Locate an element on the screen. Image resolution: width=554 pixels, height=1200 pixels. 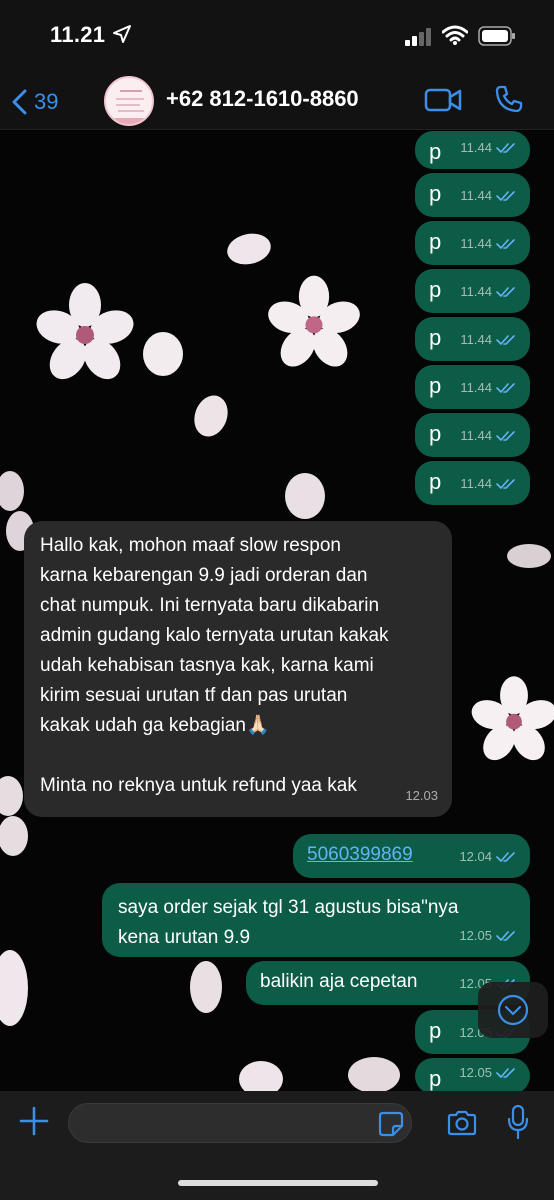
message-text: balikin aja cepetan is located at coordinates (339, 981).